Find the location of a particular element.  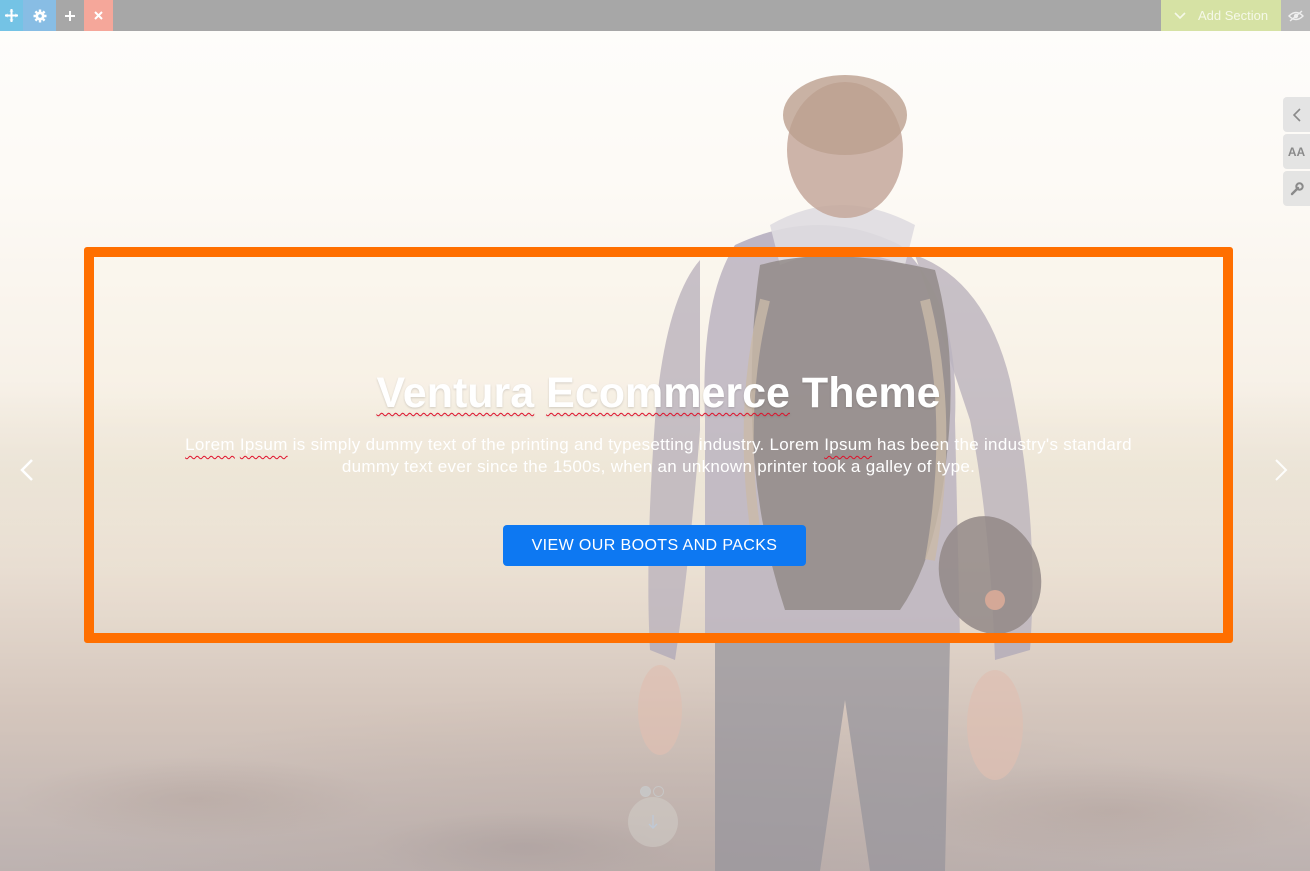

close-button is located at coordinates (98, 15).